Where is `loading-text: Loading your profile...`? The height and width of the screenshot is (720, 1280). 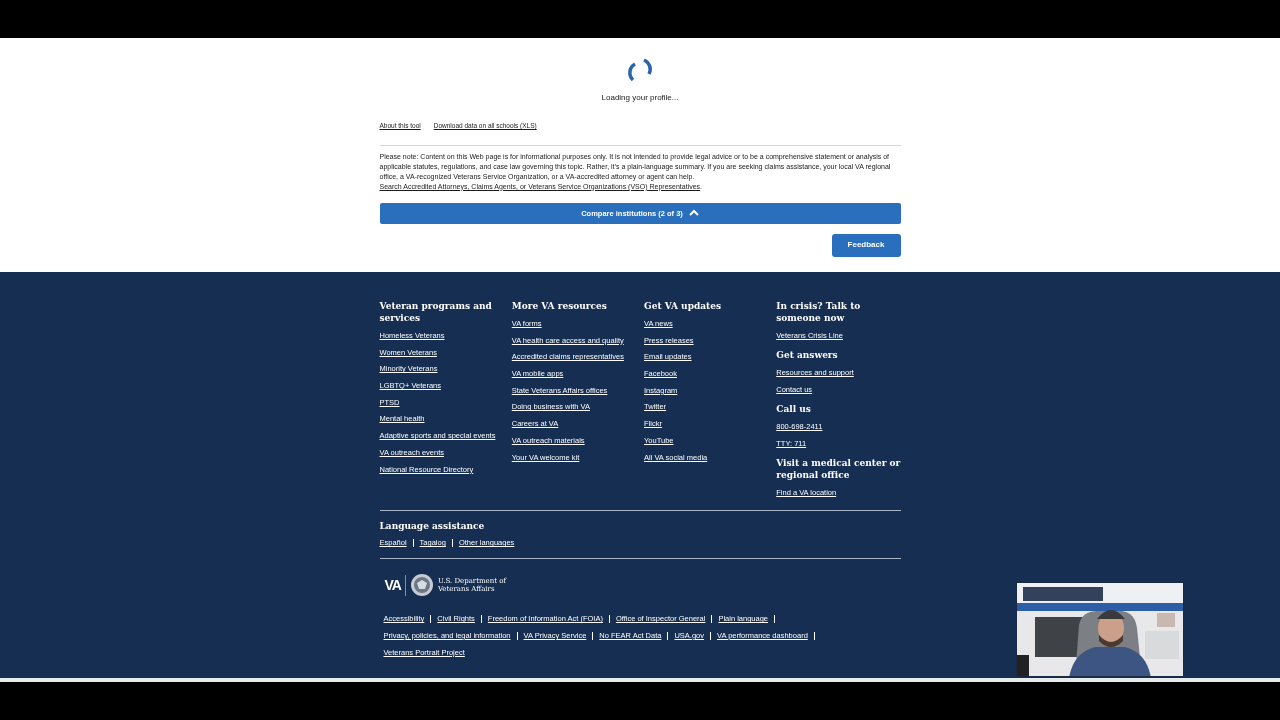
loading-text: Loading your profile... is located at coordinates (640, 98).